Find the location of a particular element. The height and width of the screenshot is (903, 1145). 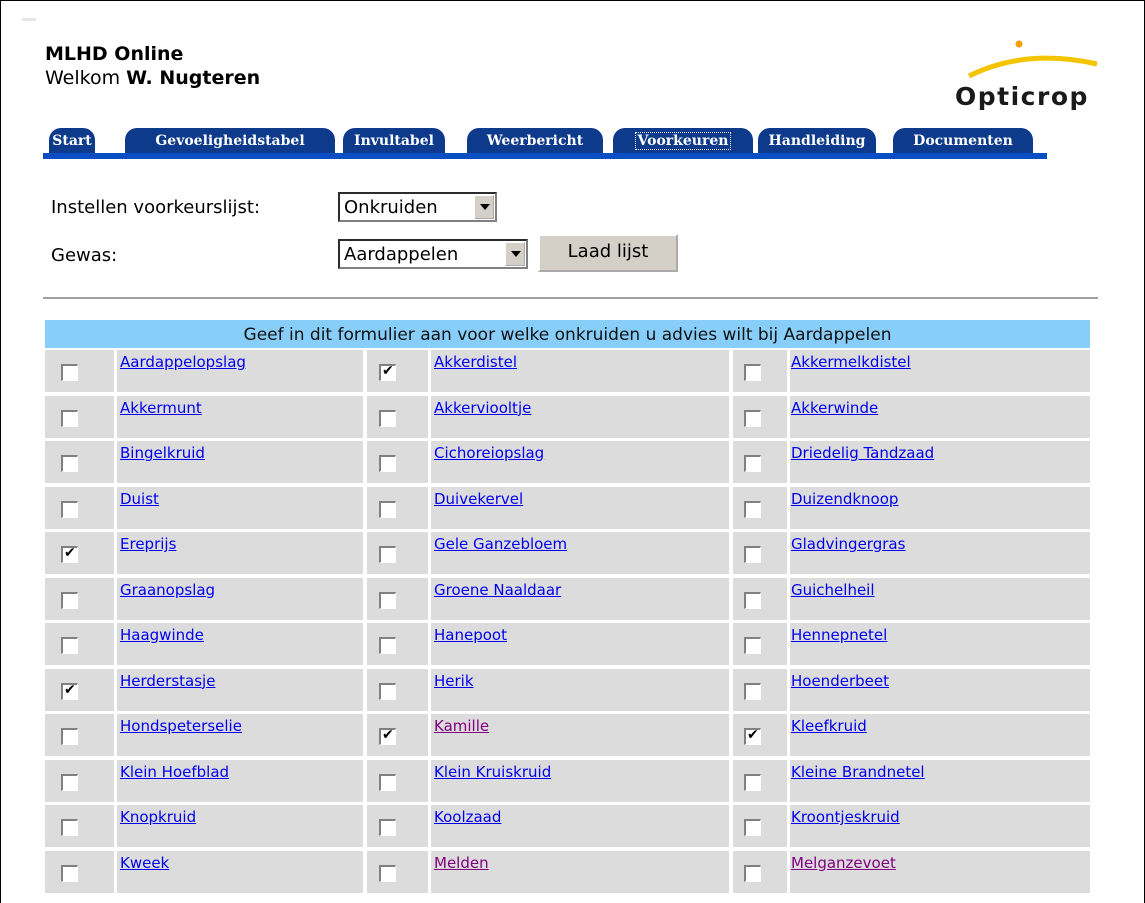

weed-link: Gele Ganzebloem is located at coordinates (500, 544).